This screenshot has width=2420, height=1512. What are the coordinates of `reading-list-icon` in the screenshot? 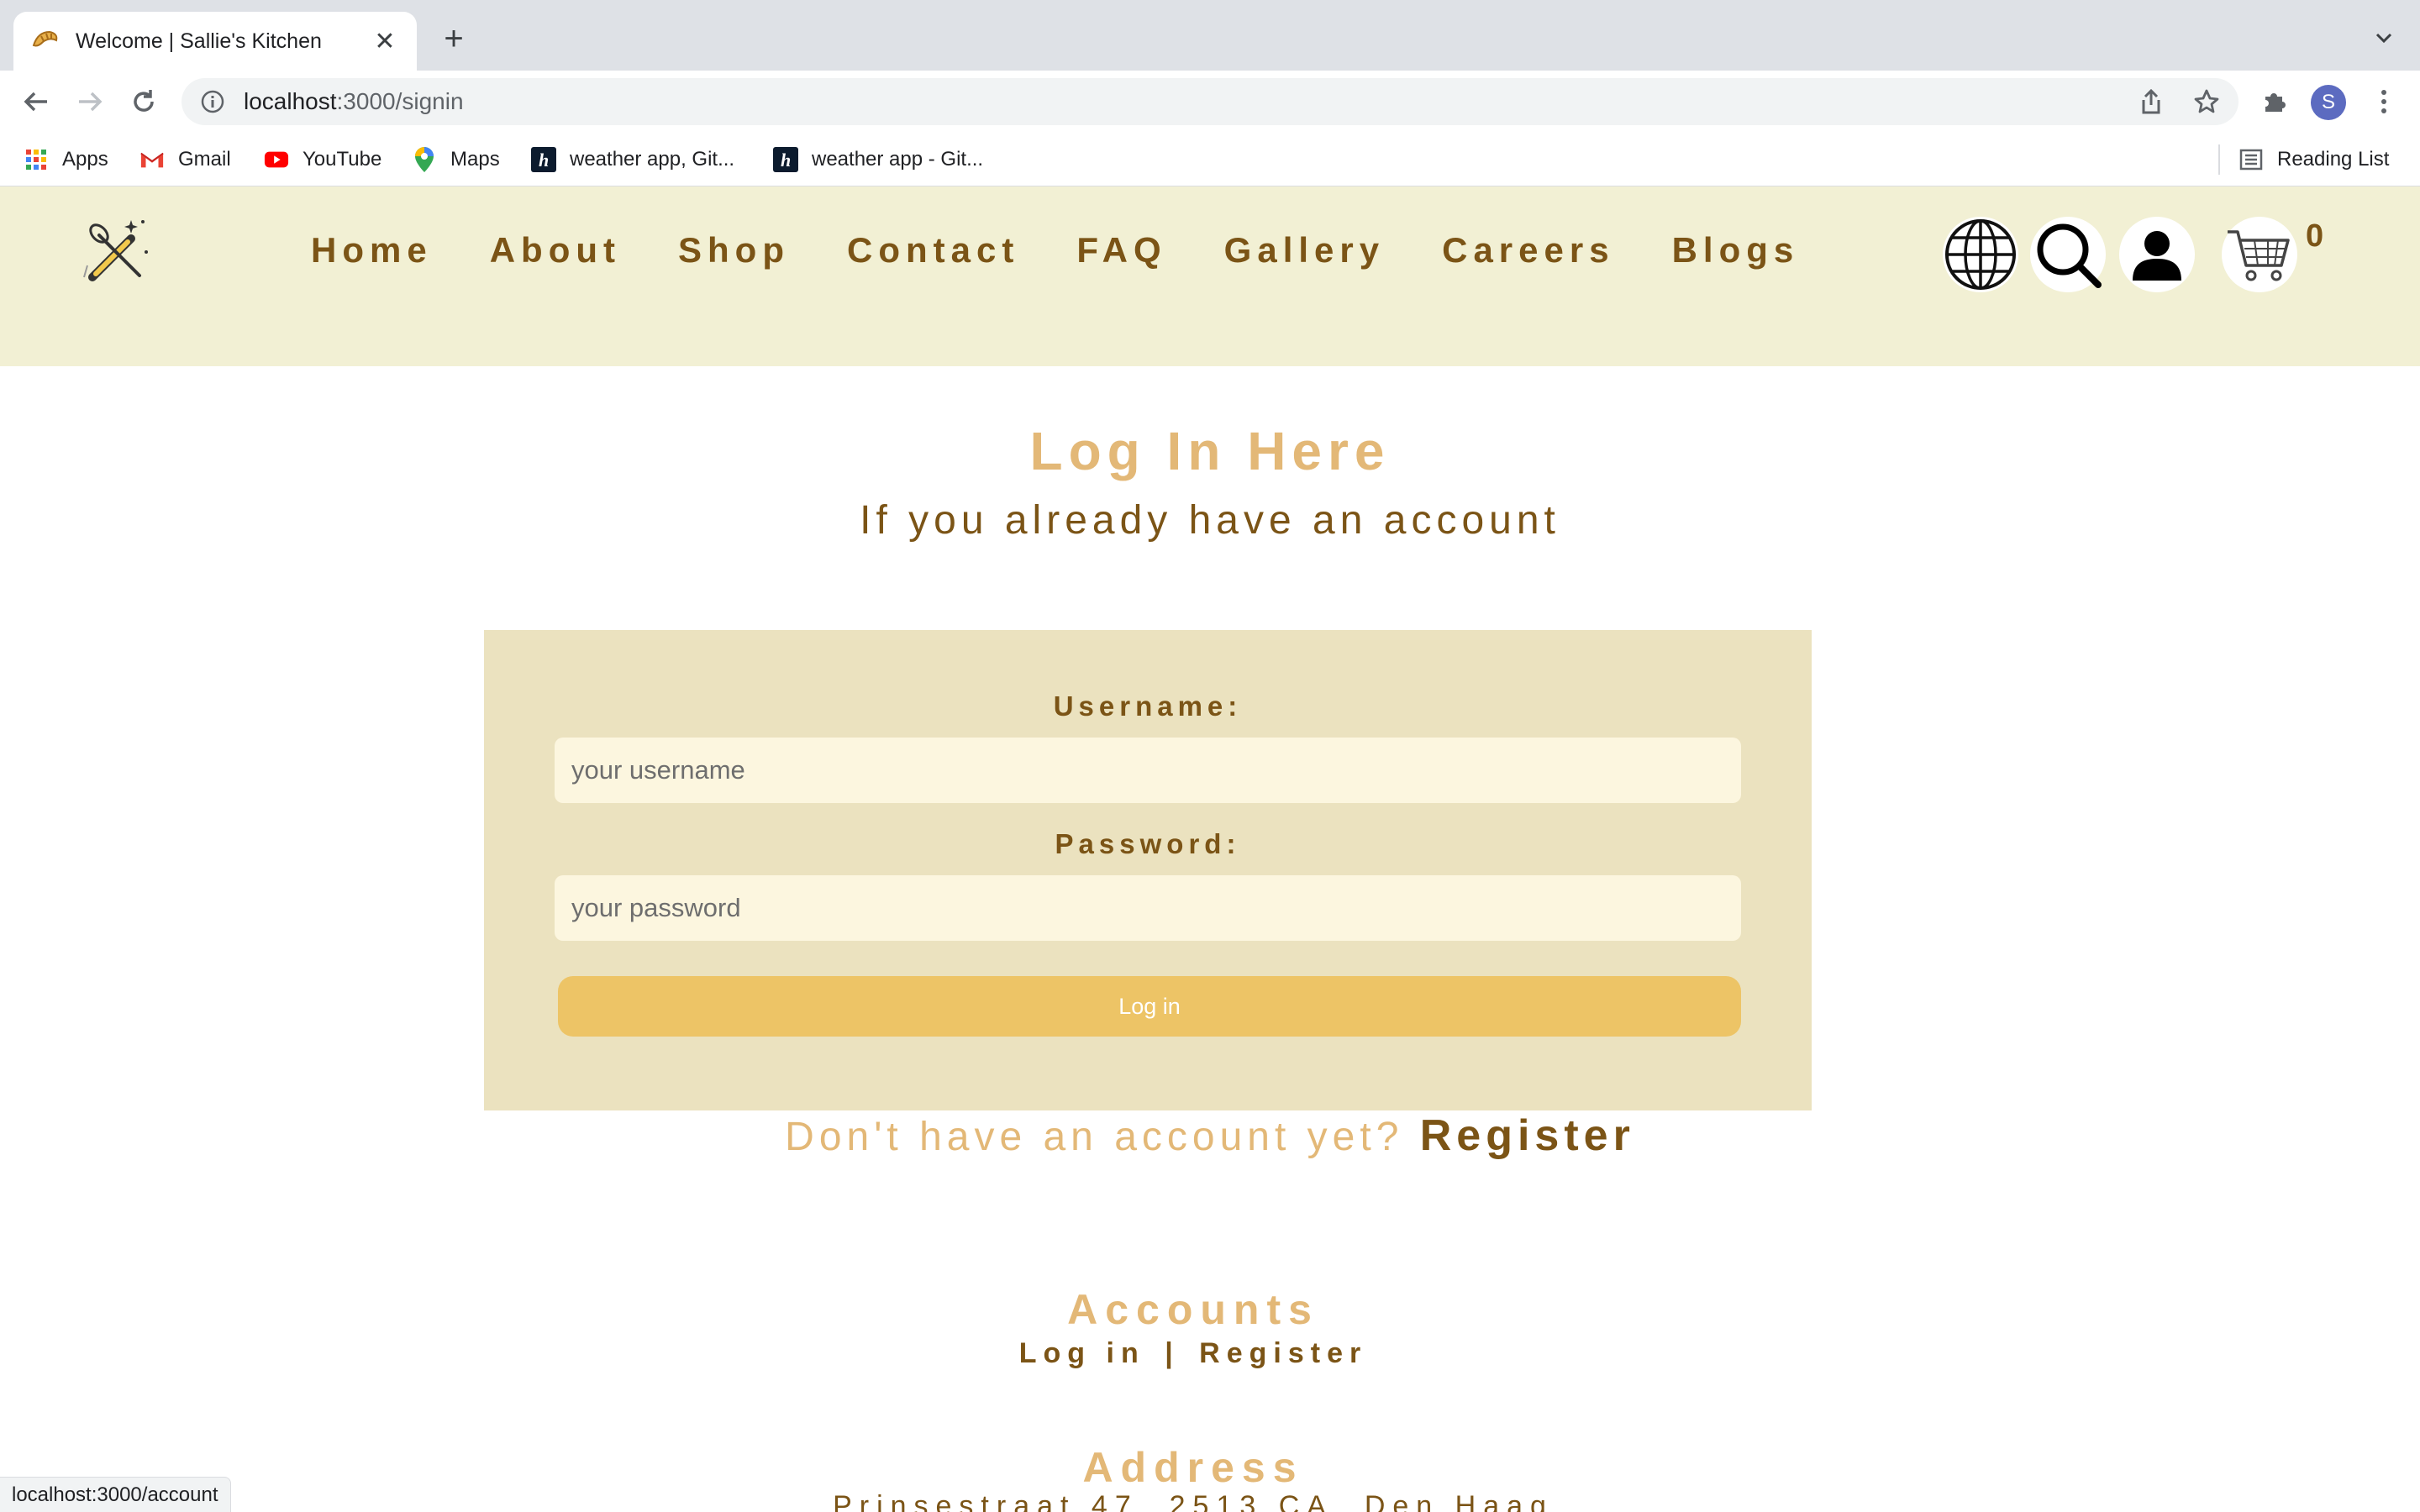 It's located at (2251, 159).